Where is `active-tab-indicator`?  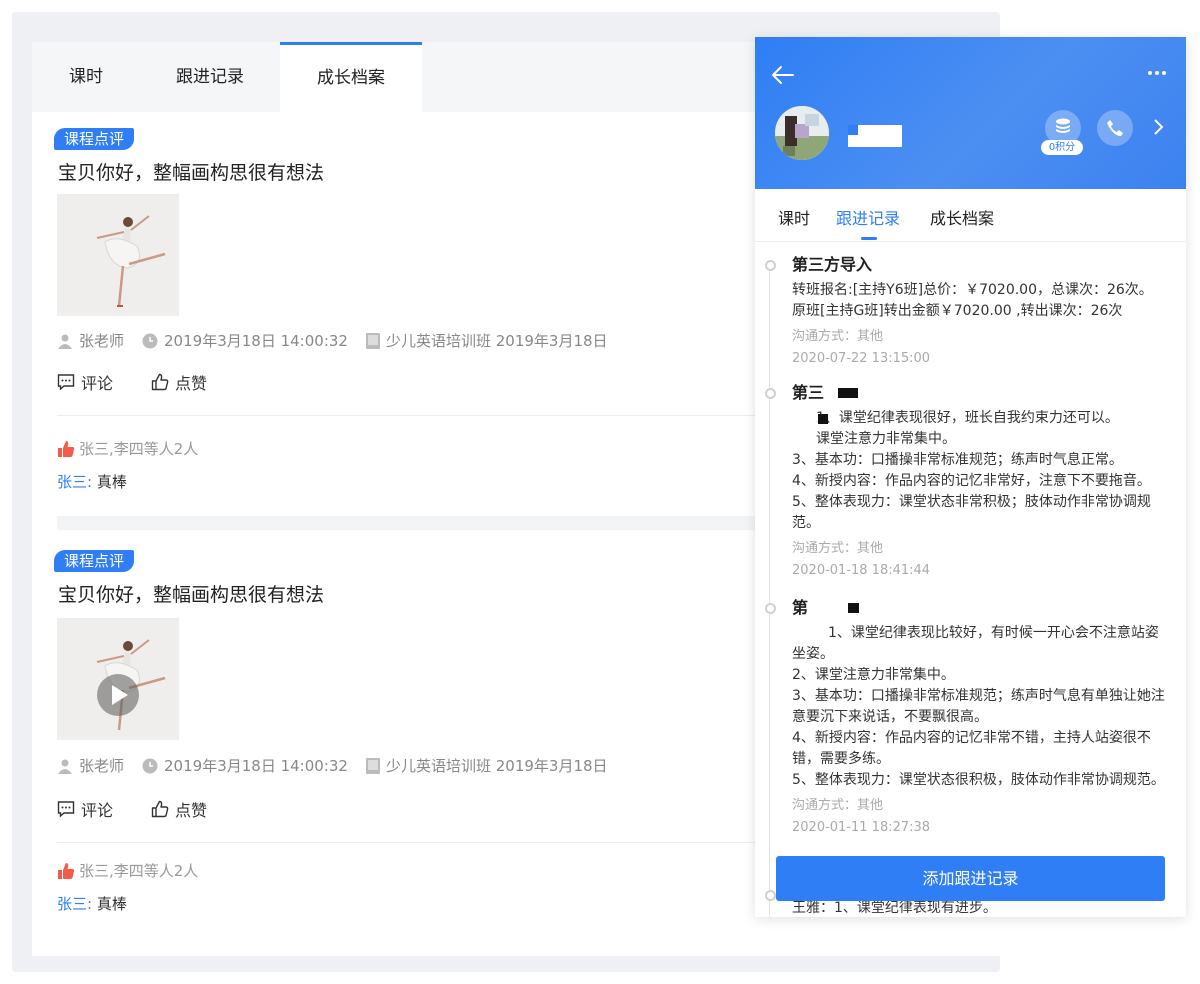 active-tab-indicator is located at coordinates (869, 238).